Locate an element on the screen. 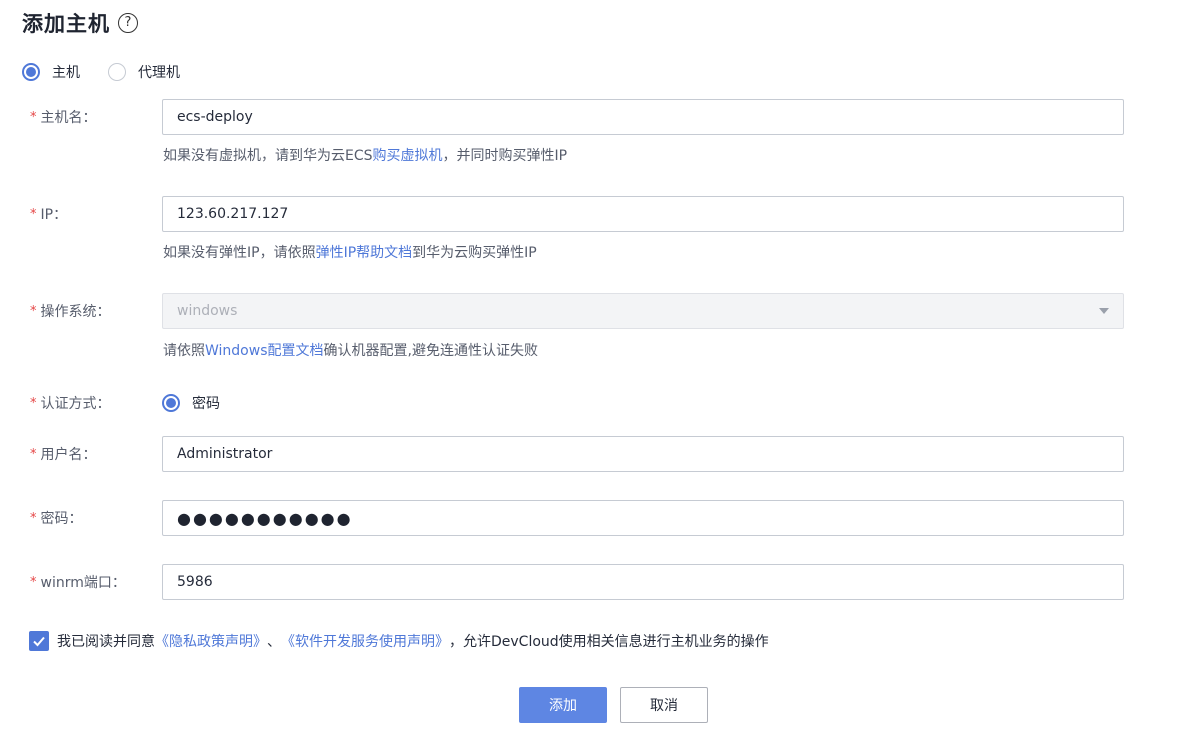 Image resolution: width=1191 pixels, height=733 pixels. agreement-checkbox is located at coordinates (39, 641).